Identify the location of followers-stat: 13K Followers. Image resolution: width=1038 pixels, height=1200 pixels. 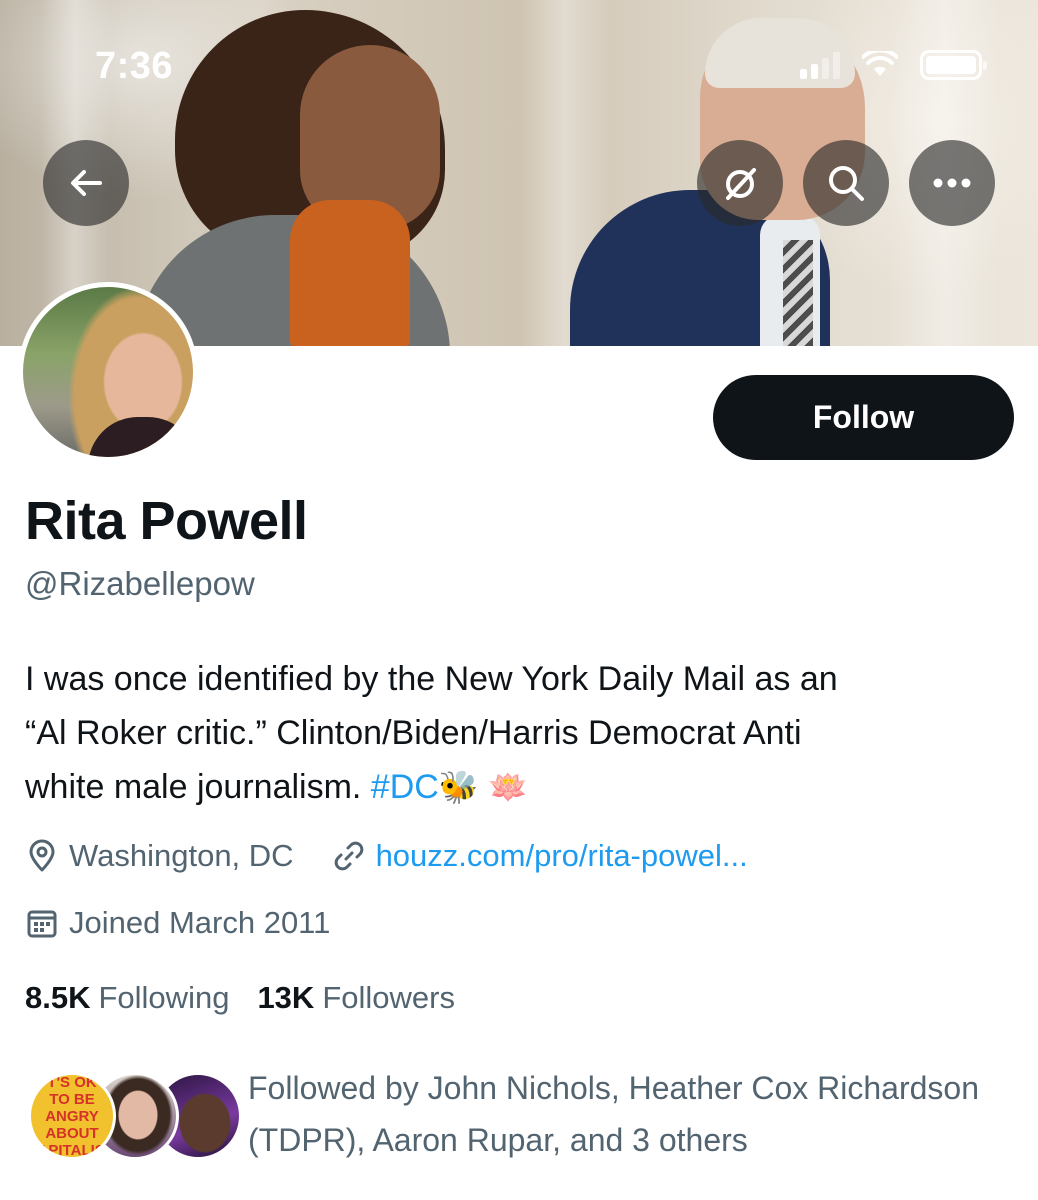
(356, 998).